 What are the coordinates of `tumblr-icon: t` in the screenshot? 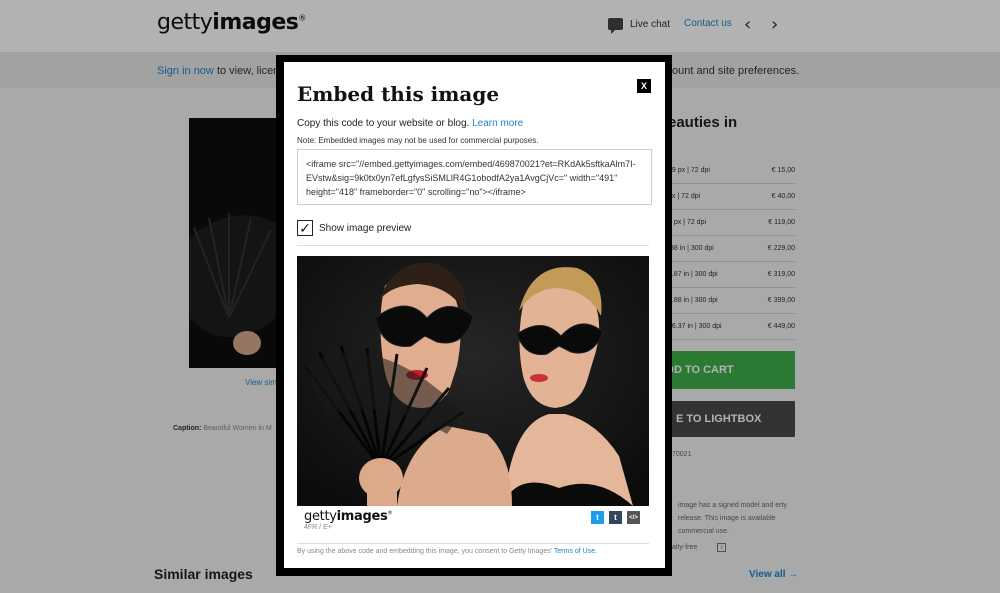 It's located at (615, 517).